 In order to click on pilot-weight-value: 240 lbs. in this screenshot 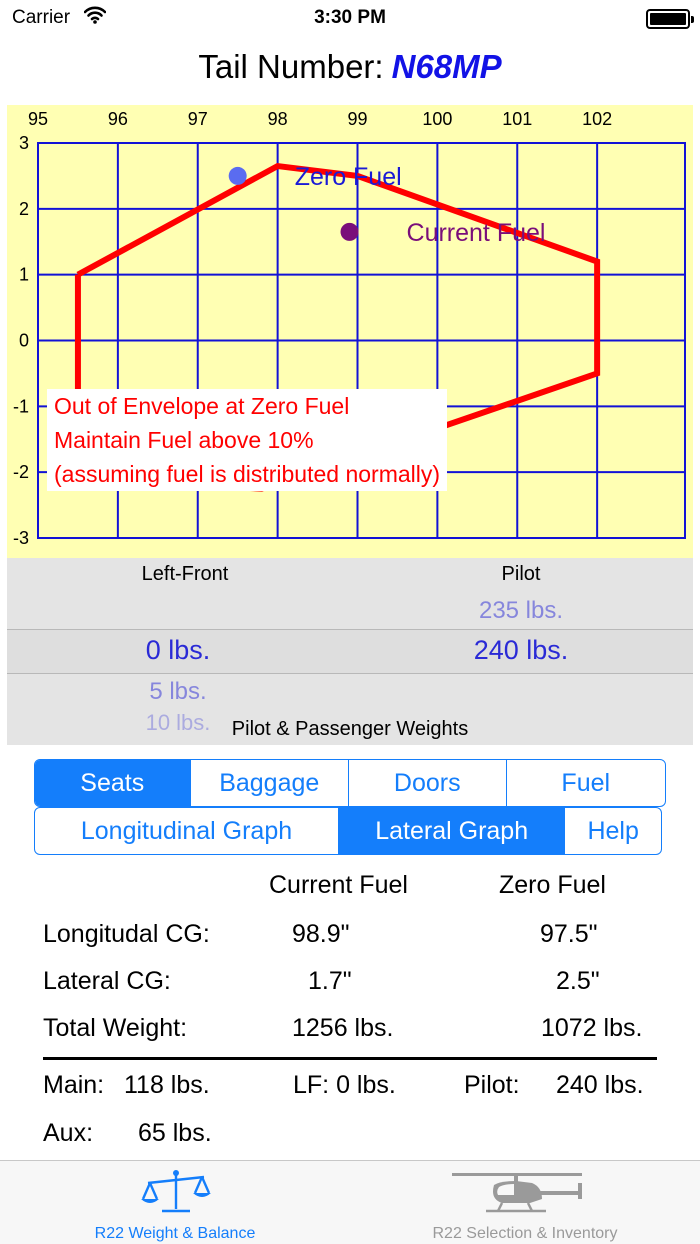, I will do `click(600, 1085)`.